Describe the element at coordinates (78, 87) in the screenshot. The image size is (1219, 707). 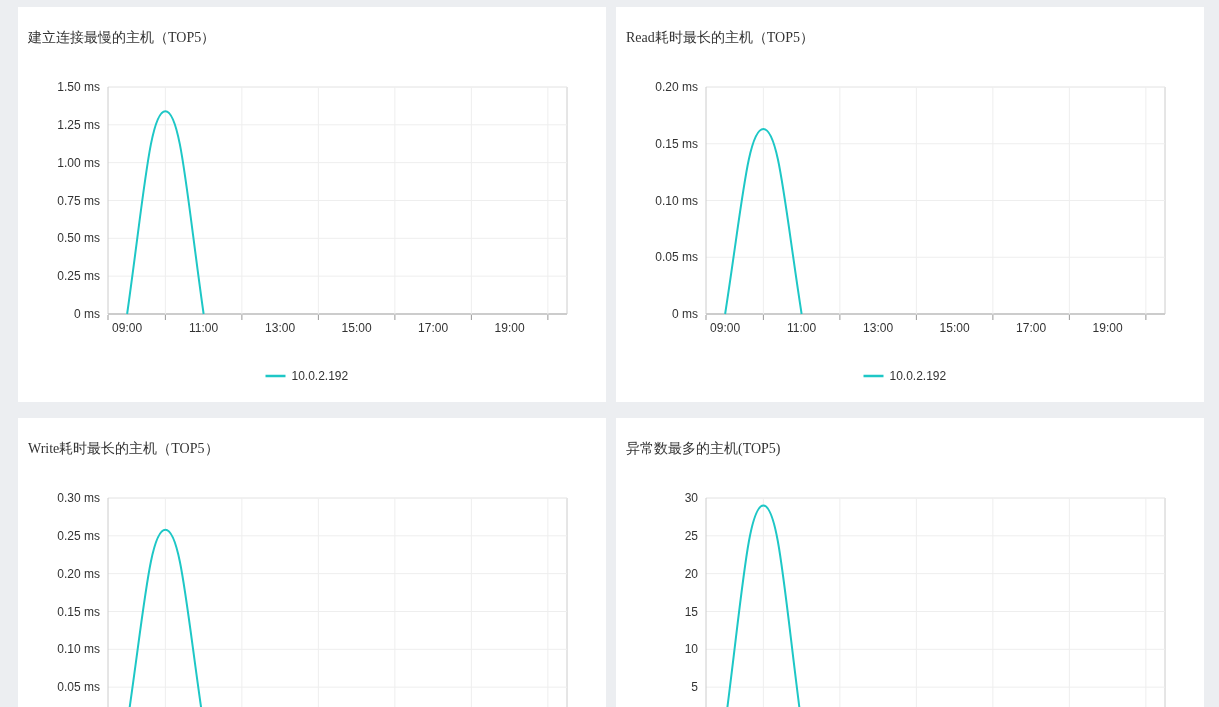
I see `y-axis-label: 1.50 ms` at that location.